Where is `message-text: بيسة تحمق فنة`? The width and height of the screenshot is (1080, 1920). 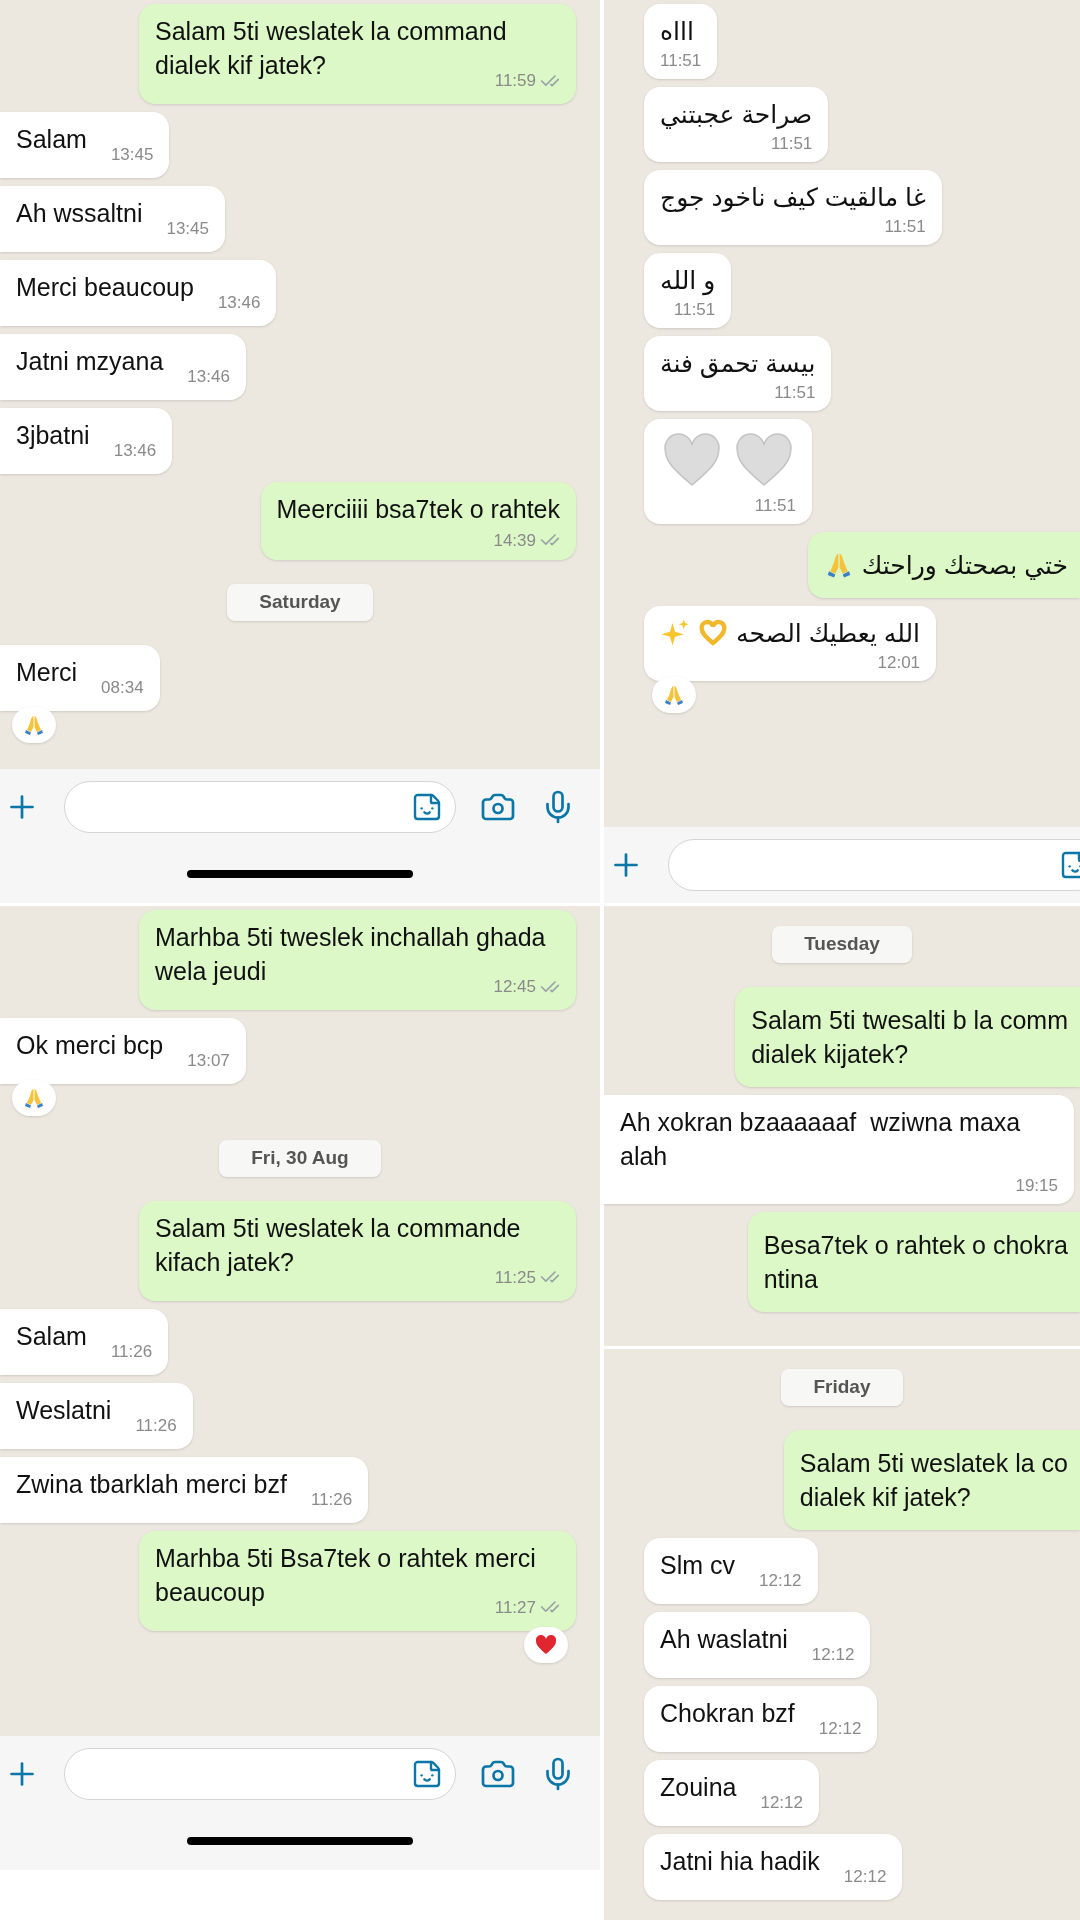
message-text: بيسة تحمق فنة is located at coordinates (738, 364).